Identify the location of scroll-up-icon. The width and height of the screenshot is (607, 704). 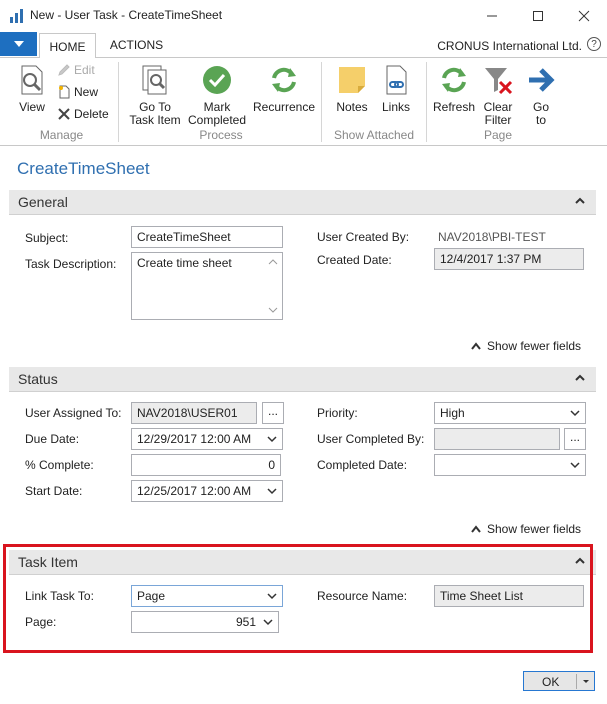
(273, 262).